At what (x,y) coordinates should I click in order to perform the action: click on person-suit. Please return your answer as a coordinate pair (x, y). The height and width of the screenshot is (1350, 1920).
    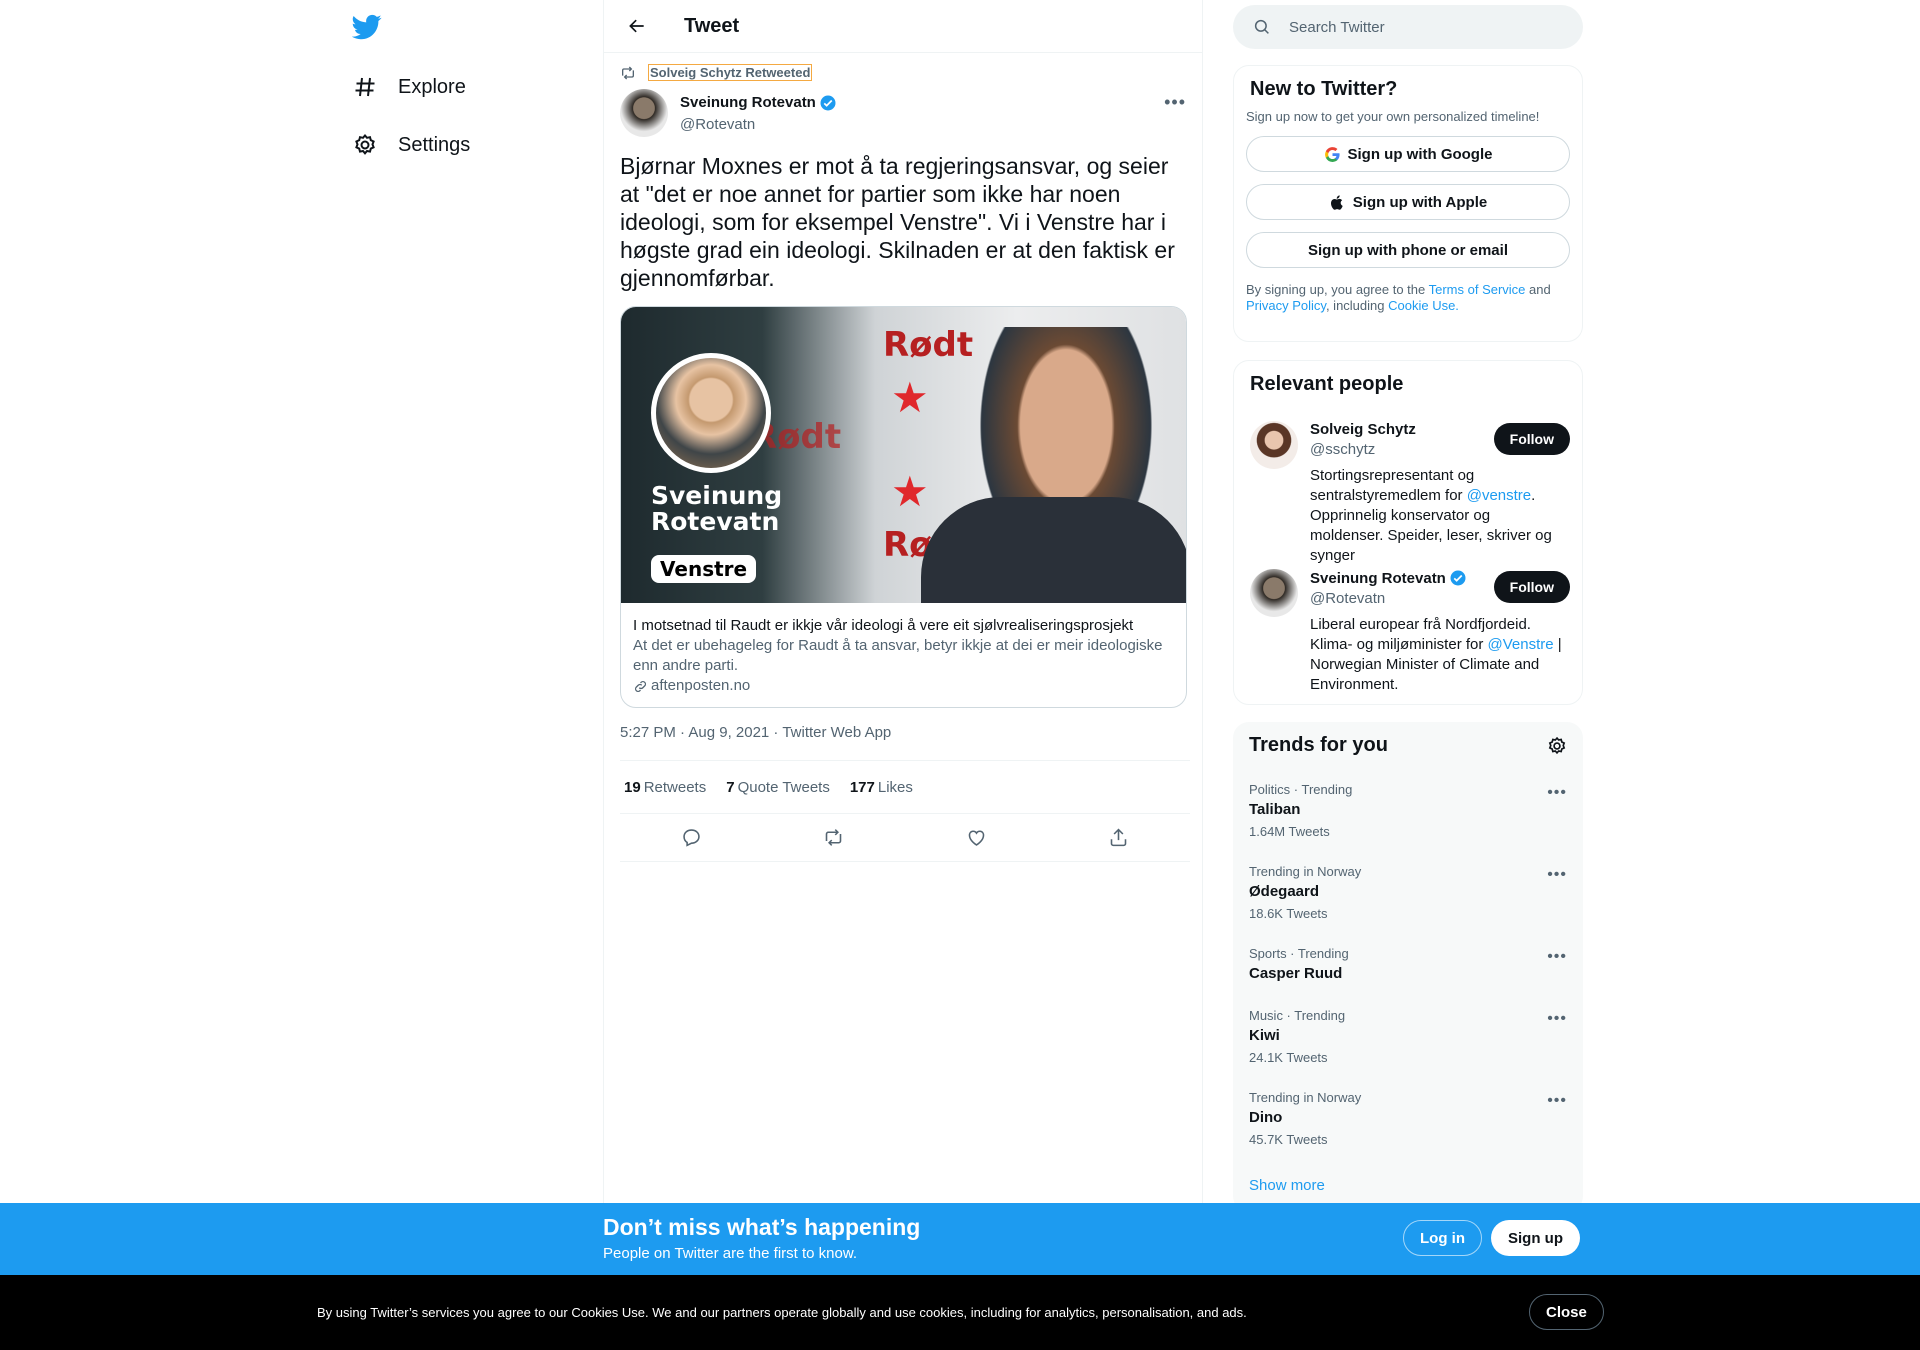
    Looking at the image, I should click on (1053, 550).